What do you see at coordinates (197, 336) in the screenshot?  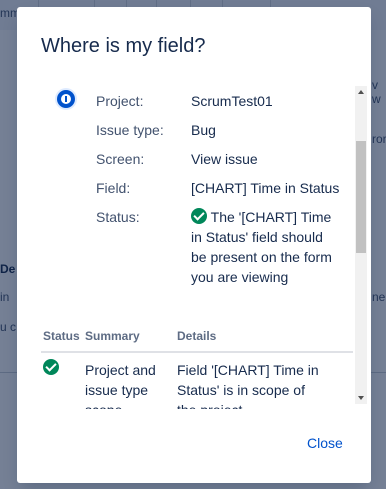 I see `column-header-details: Details` at bounding box center [197, 336].